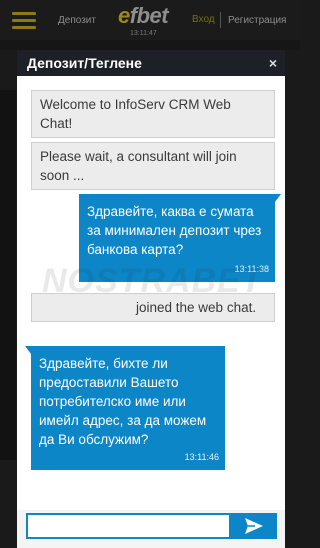  I want to click on outgoing-bubble-tail, so click(278, 198).